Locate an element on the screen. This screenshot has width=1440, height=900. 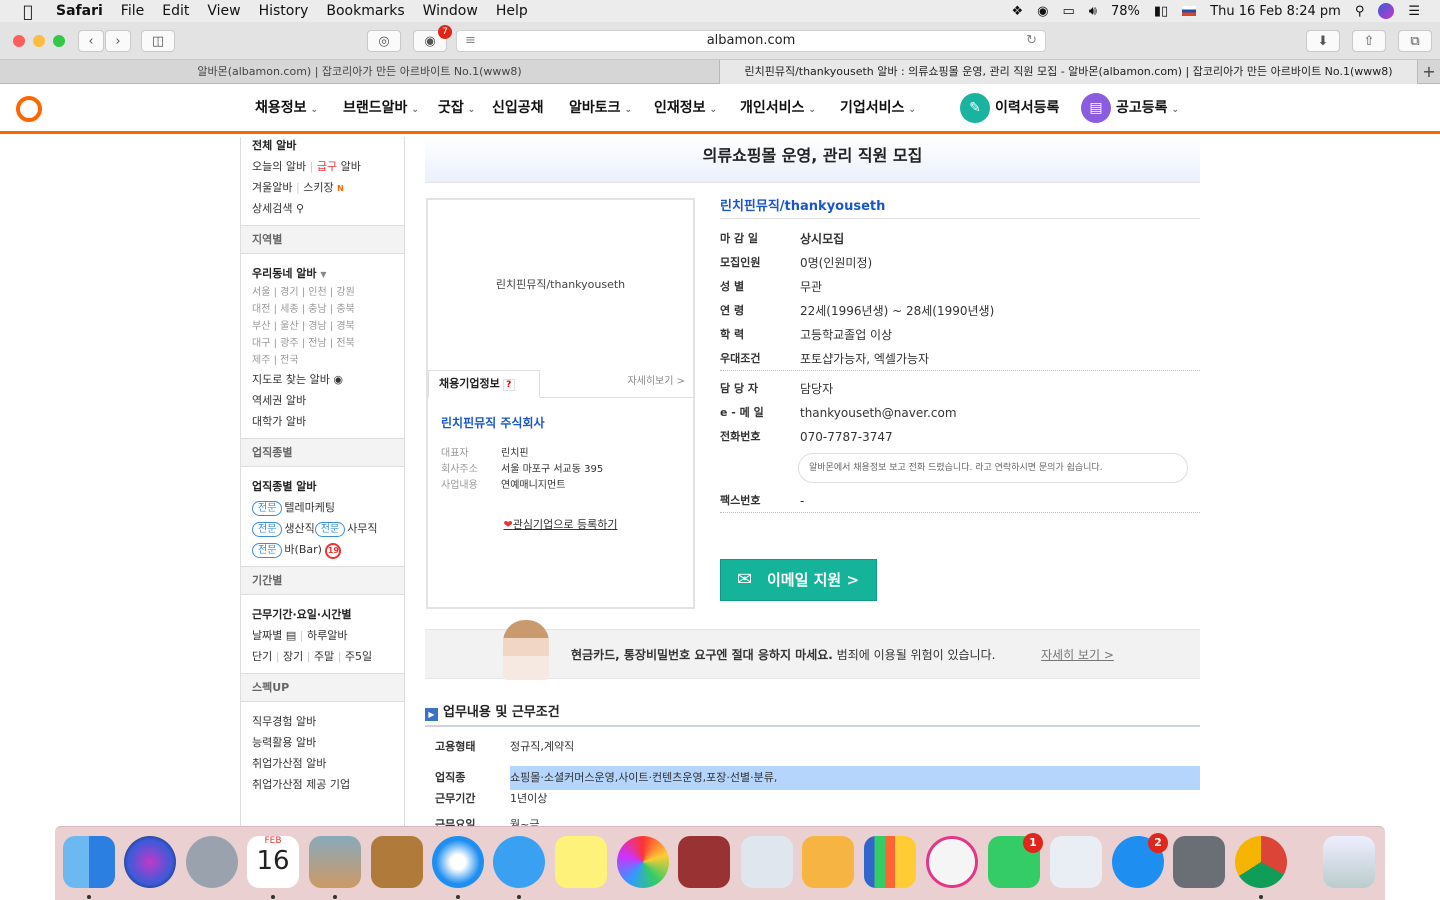
job-type-title: 업직종별 알바 is located at coordinates (322, 486).